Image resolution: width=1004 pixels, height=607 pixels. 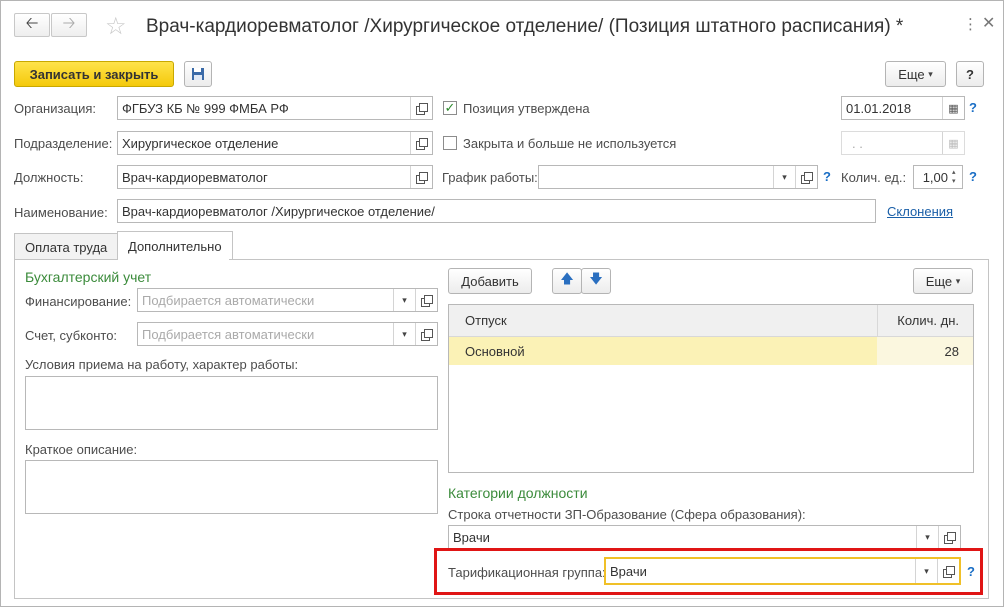 I want to click on short-desc-label: Краткое описание:, so click(x=81, y=449).